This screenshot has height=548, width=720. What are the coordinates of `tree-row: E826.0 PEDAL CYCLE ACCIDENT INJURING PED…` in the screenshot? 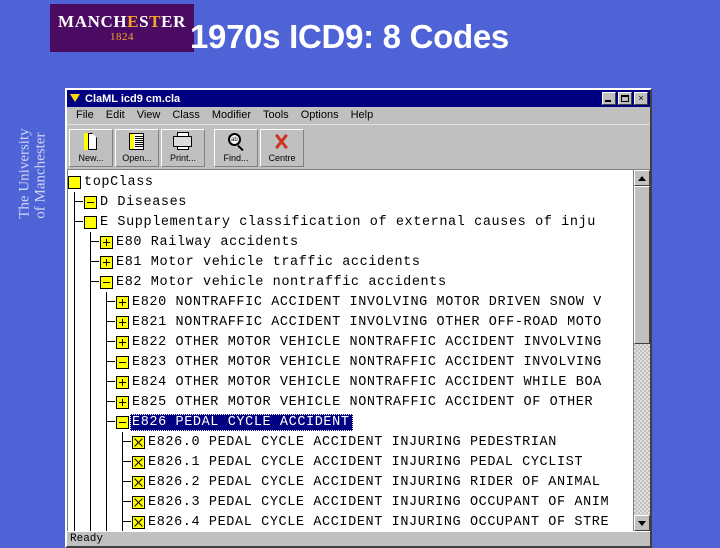 It's located at (350, 442).